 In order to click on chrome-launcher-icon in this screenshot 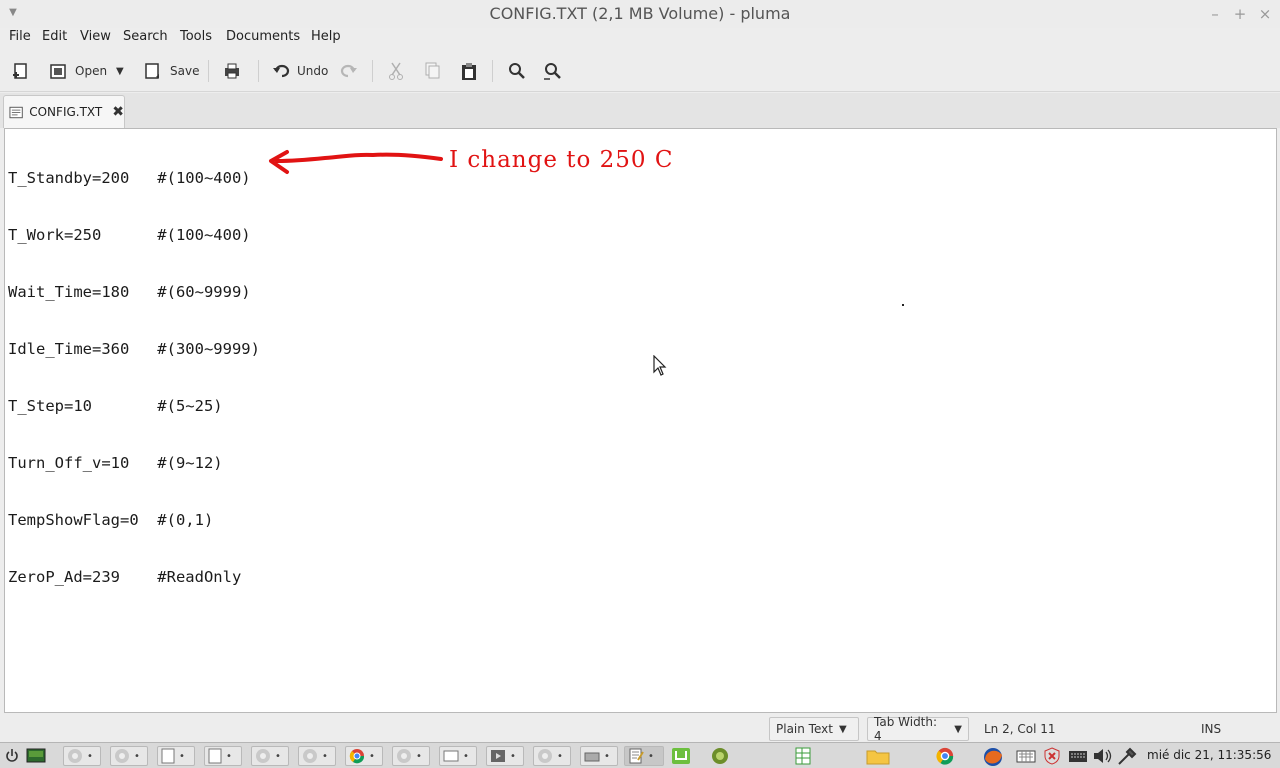, I will do `click(945, 756)`.